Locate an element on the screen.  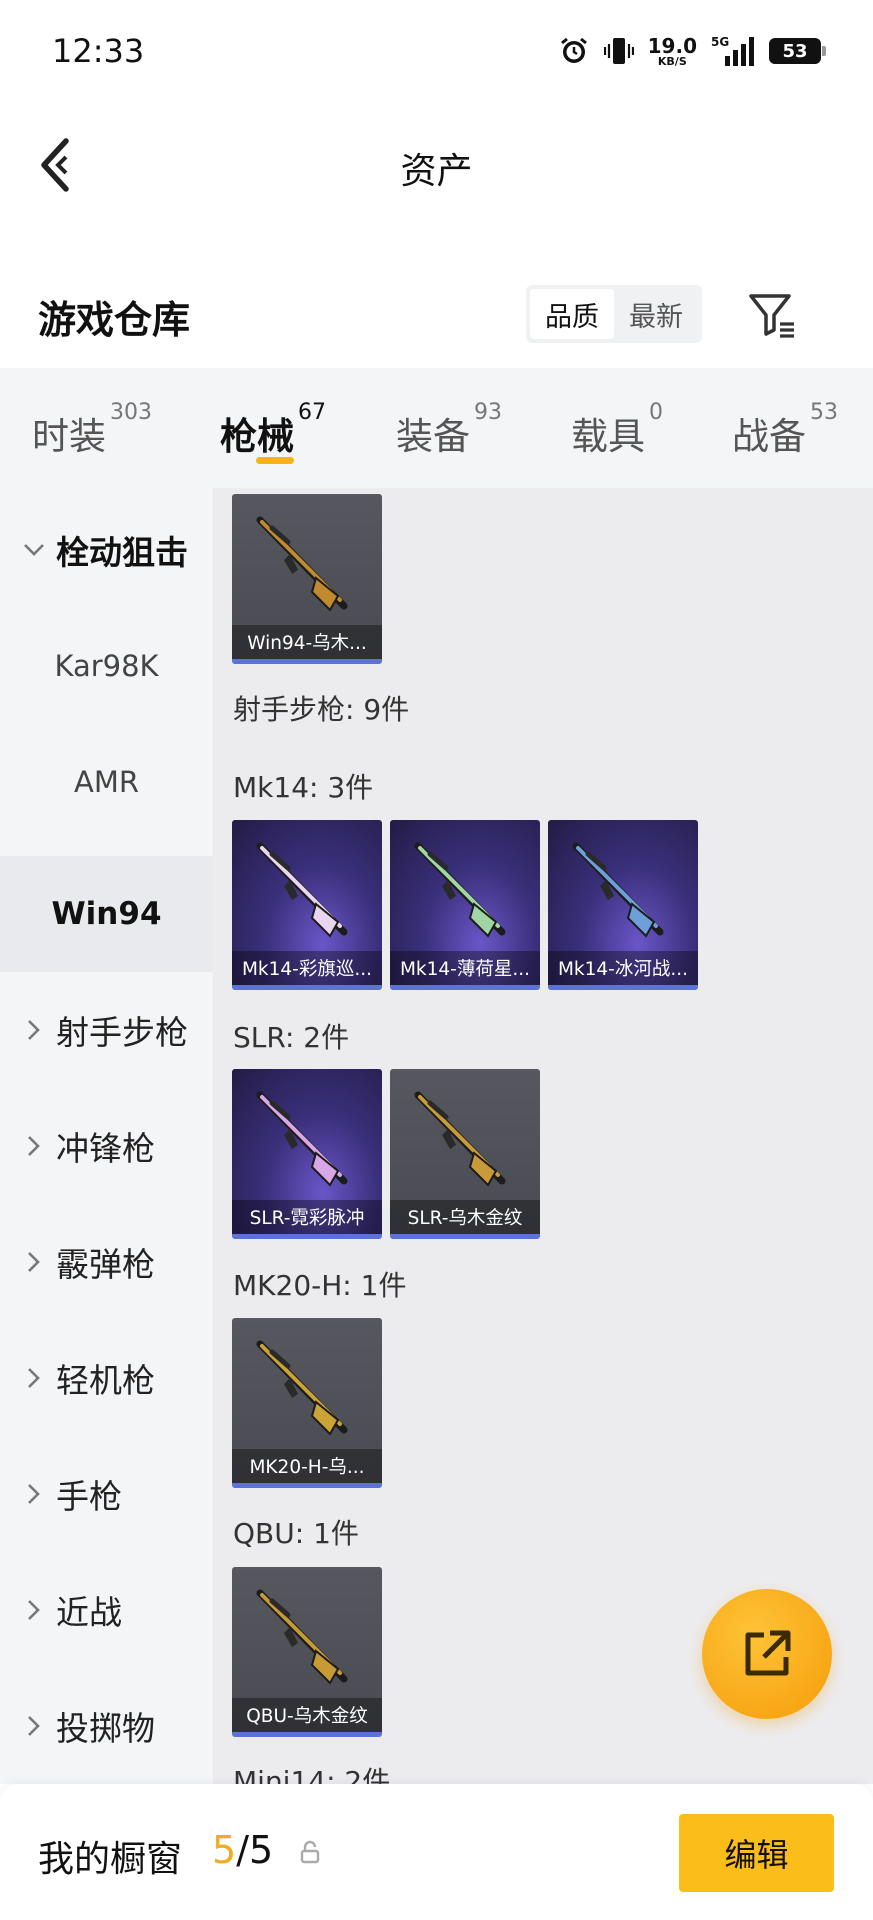
sidebar-item-smg: 冲锋枪 is located at coordinates (106, 1146).